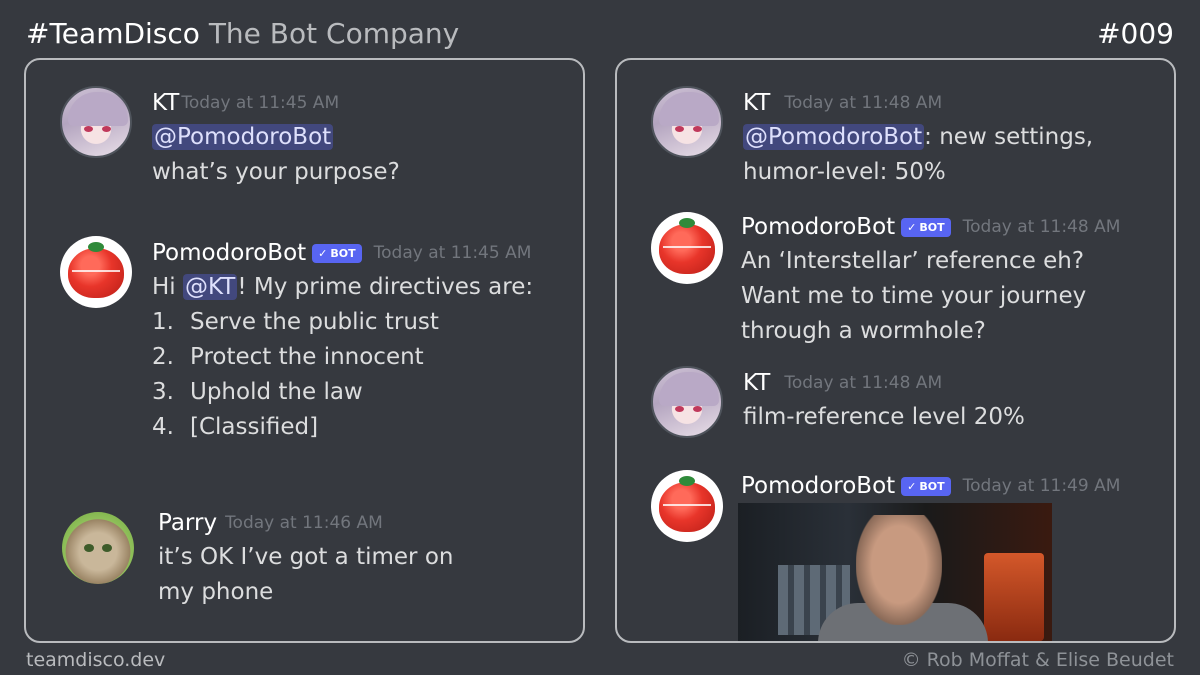 The width and height of the screenshot is (1200, 675). Describe the element at coordinates (884, 417) in the screenshot. I see `message-text: film-reference level 20%` at that location.